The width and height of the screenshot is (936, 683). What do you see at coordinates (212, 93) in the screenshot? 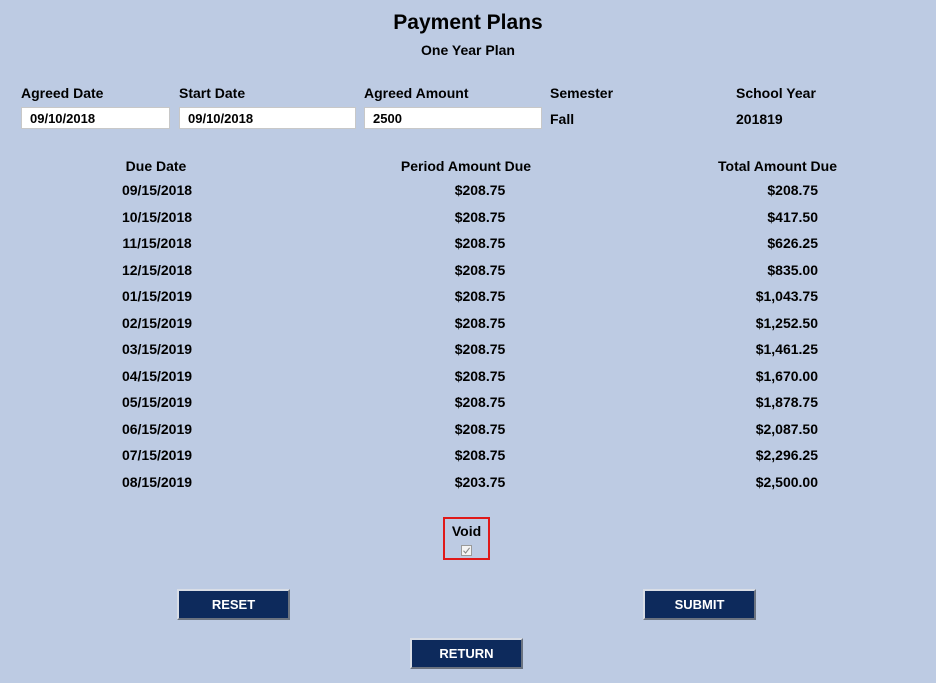
I see `start-date-label: Start Date` at bounding box center [212, 93].